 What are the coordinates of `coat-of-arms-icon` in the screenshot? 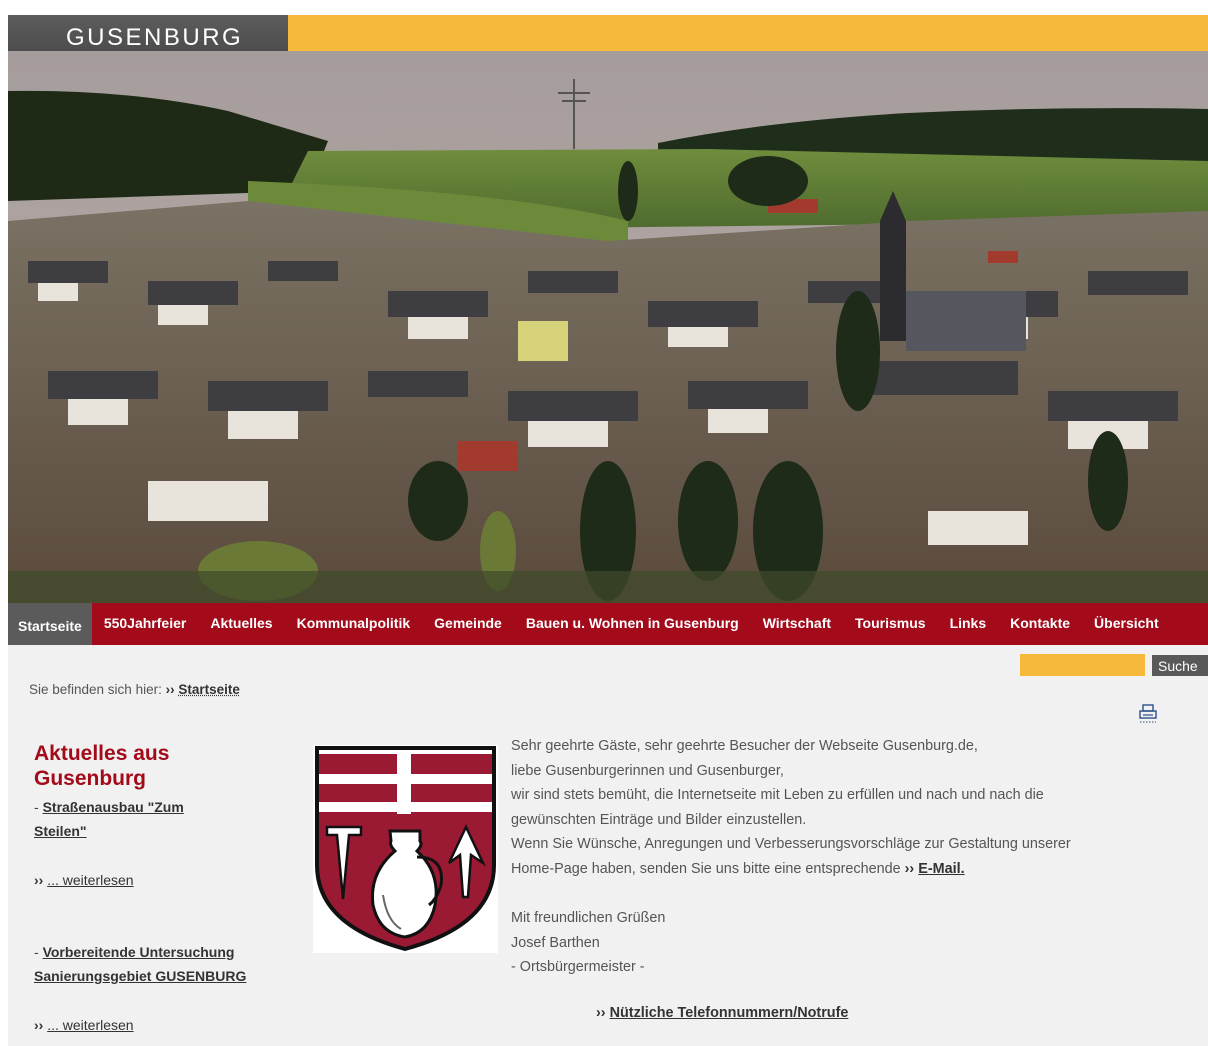 It's located at (405, 849).